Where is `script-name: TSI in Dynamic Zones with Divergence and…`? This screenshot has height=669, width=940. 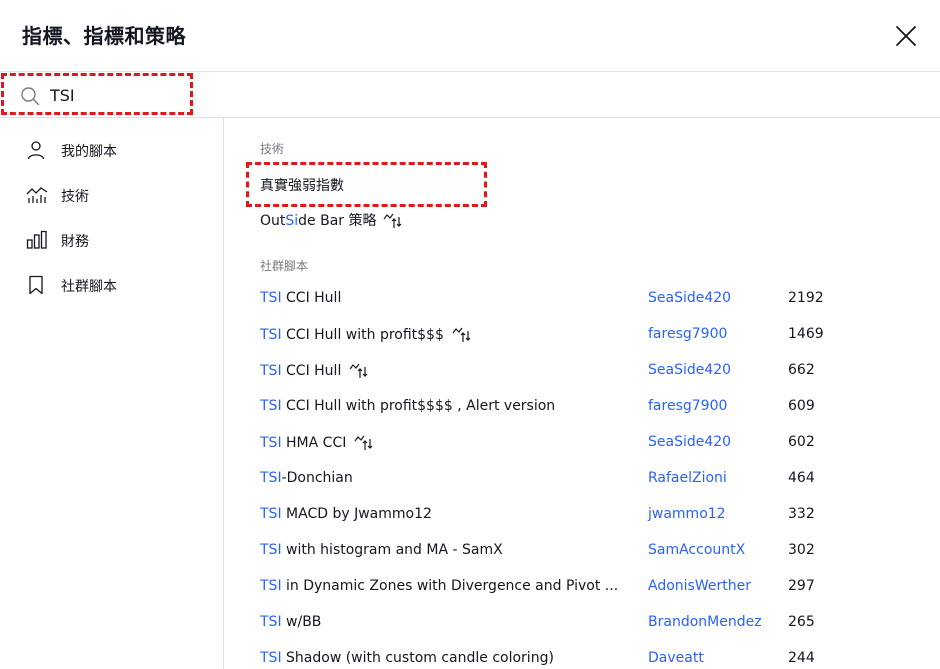 script-name: TSI in Dynamic Zones with Divergence and… is located at coordinates (439, 586).